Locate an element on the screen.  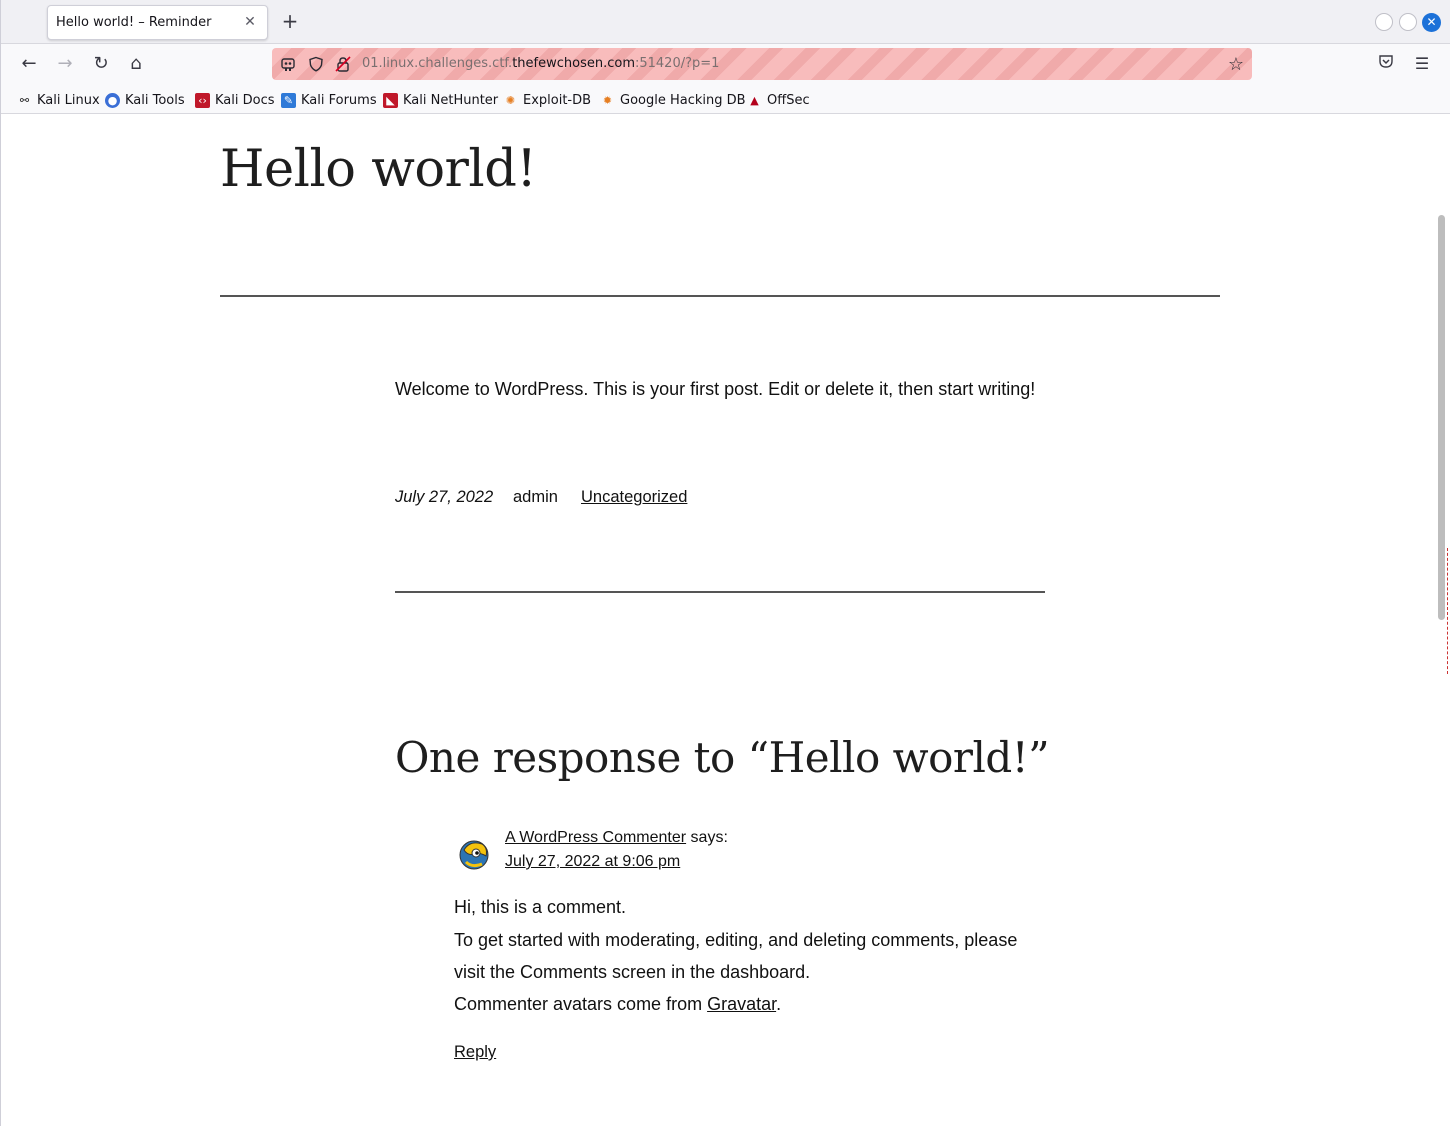
gravatar-link: Gravatar is located at coordinates (741, 1004).